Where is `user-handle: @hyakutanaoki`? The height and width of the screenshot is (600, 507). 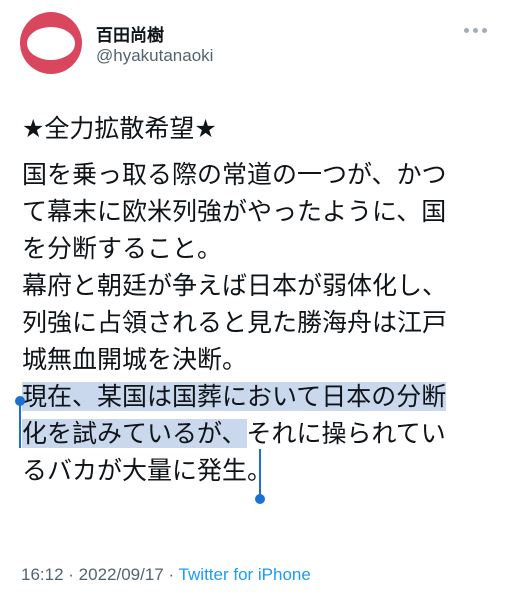
user-handle: @hyakutanaoki is located at coordinates (154, 56).